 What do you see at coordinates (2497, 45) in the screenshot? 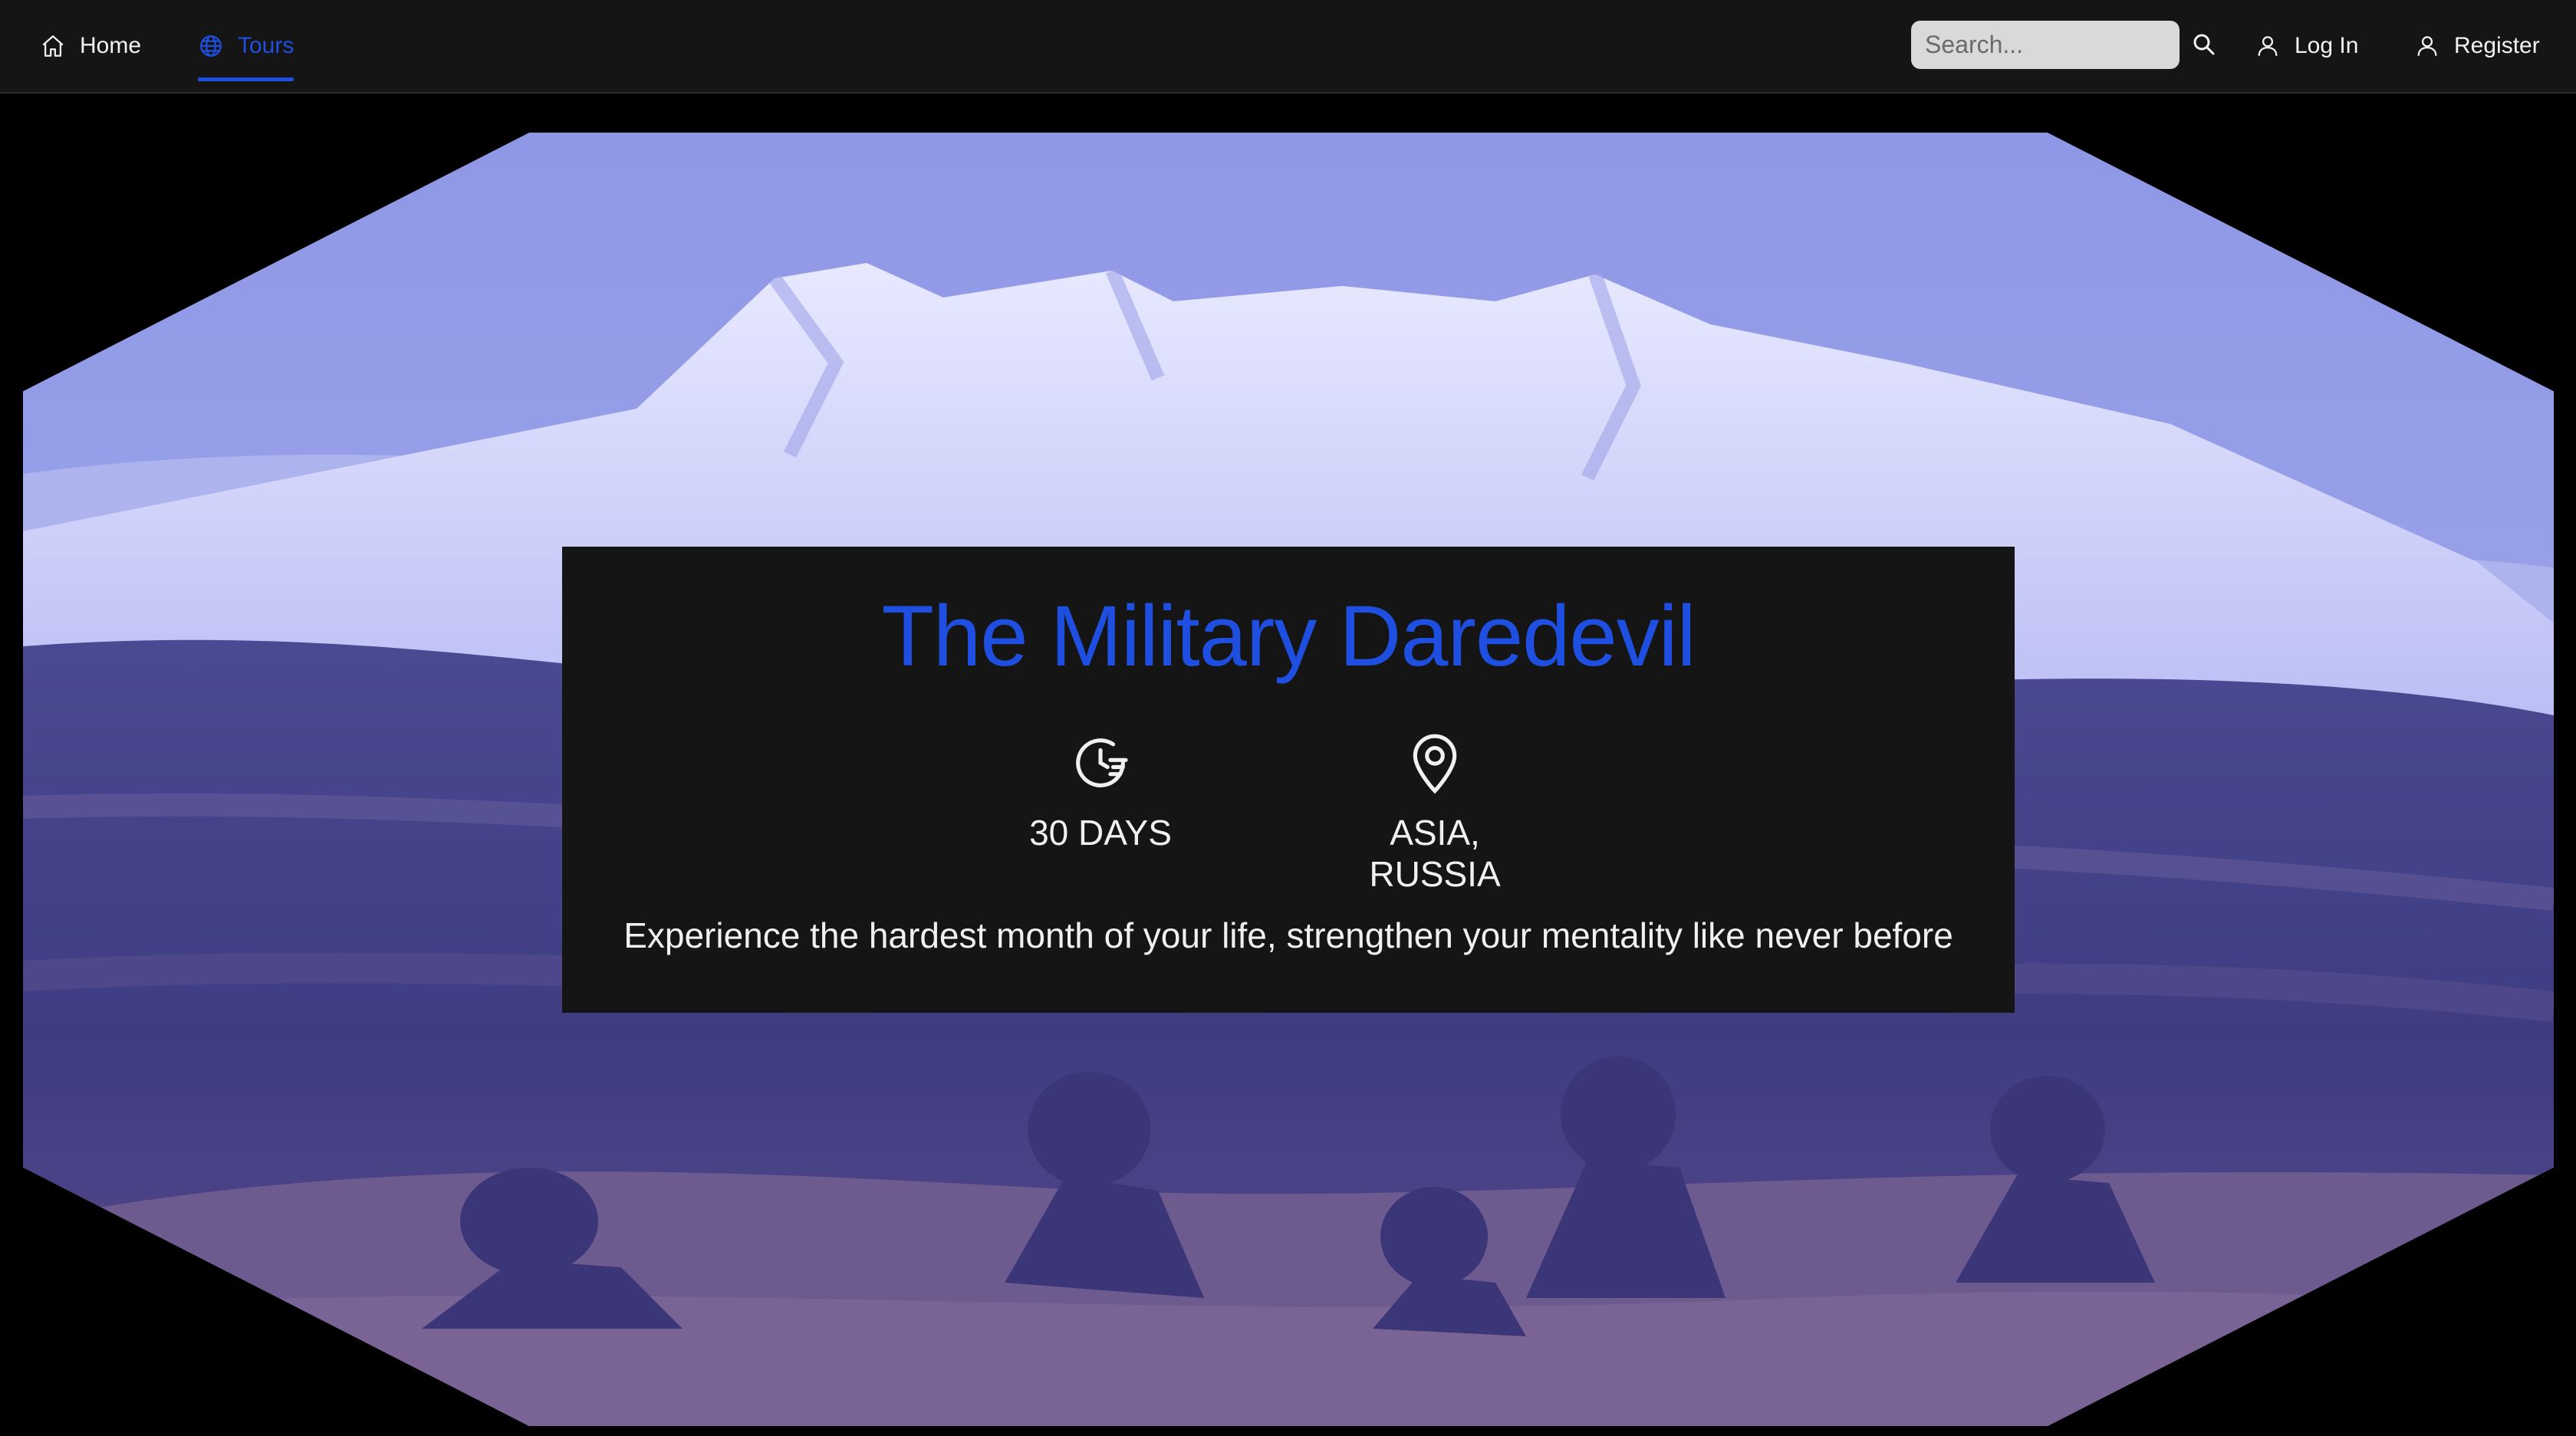
I see `nav-register-label: Register` at bounding box center [2497, 45].